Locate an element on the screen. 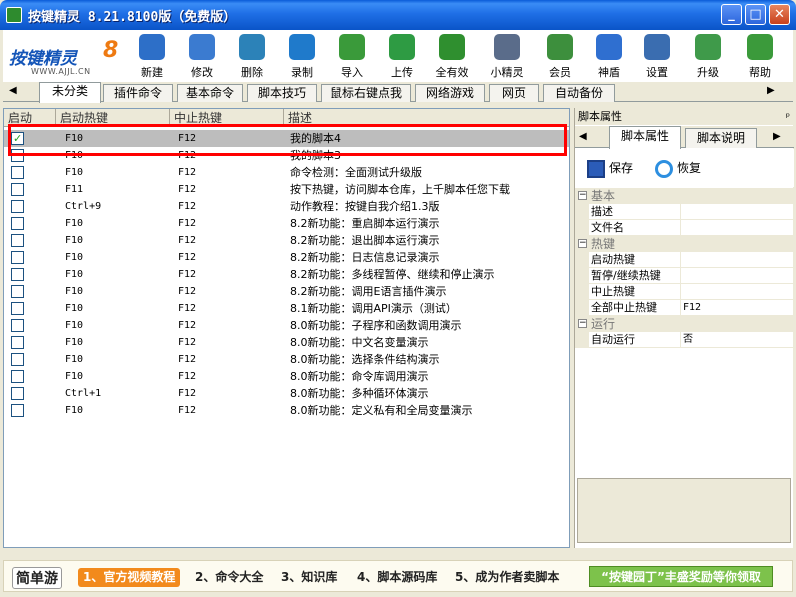 The height and width of the screenshot is (597, 796). description-cell: 8.2新功能：退出脚本运行演示 is located at coordinates (365, 240).